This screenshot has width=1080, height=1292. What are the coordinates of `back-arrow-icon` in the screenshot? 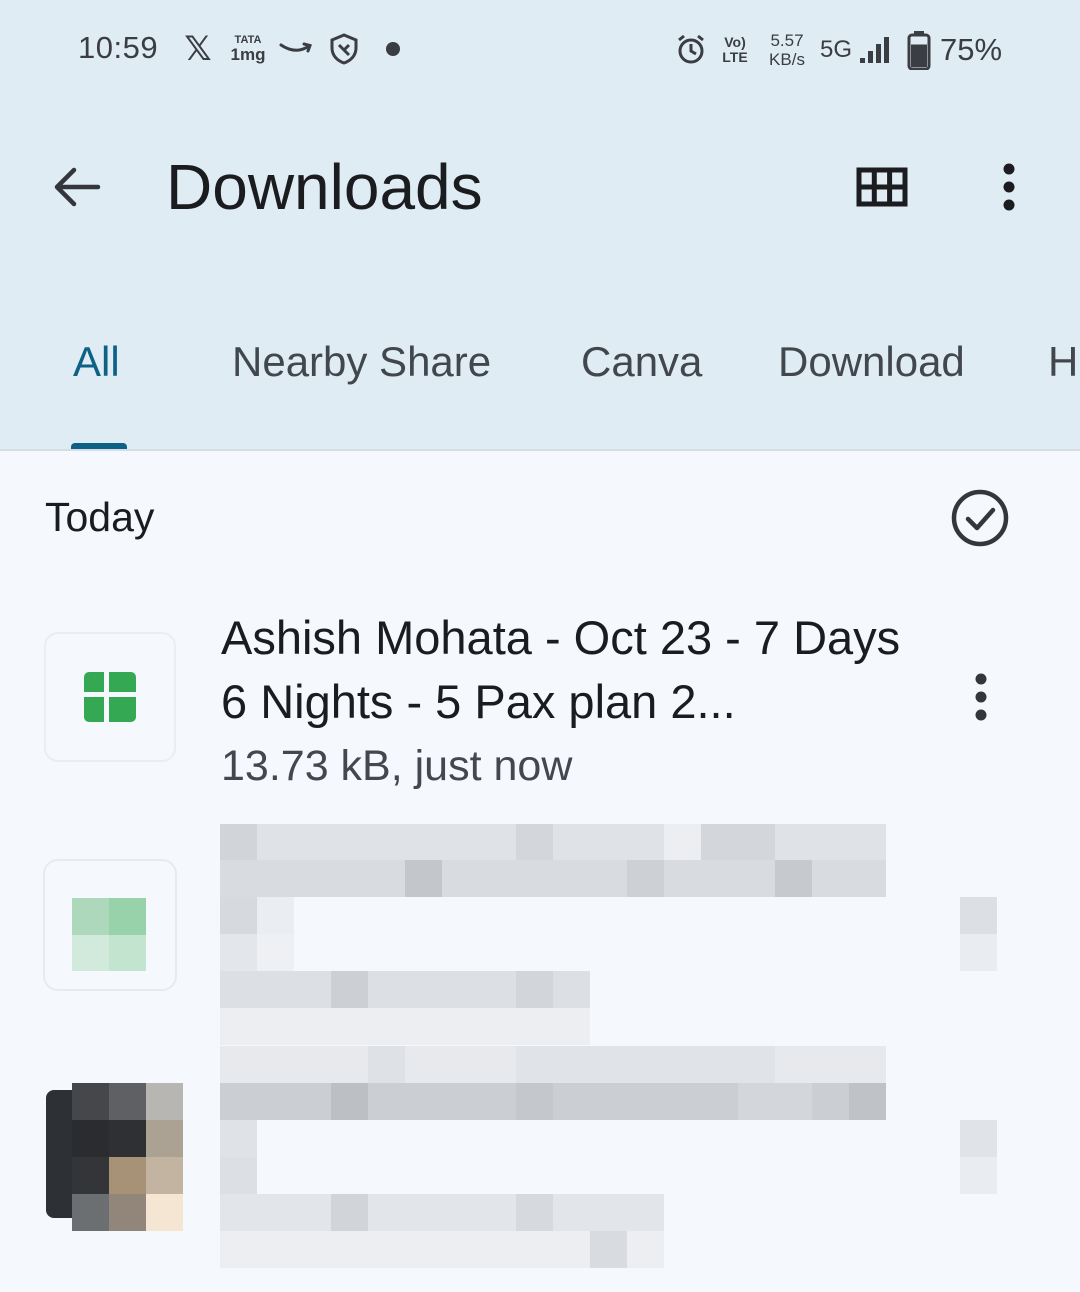 It's located at (77, 187).